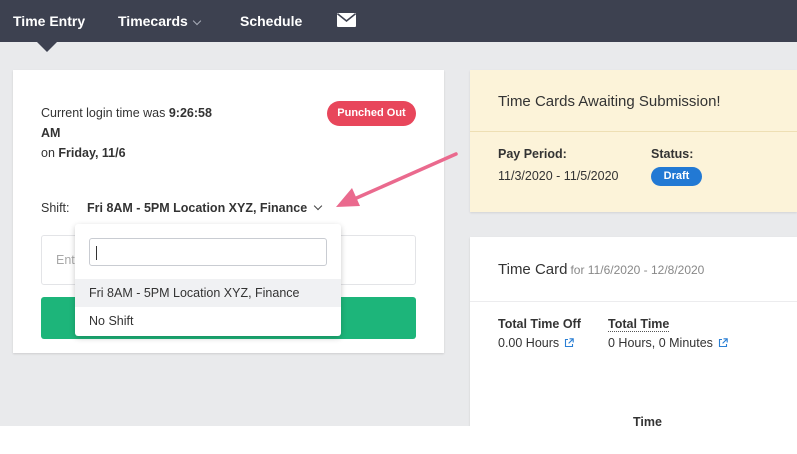 The width and height of the screenshot is (797, 454). I want to click on dropdown-option: No Shift, so click(208, 321).